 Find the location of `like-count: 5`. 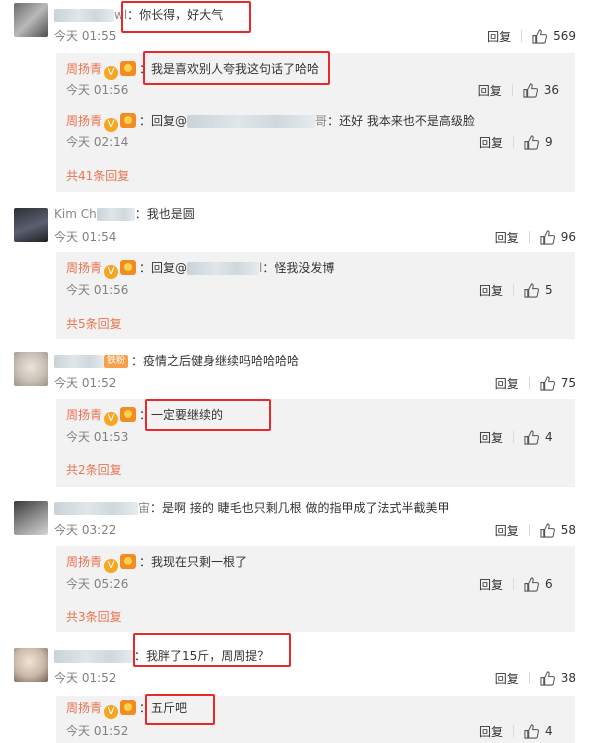

like-count: 5 is located at coordinates (549, 290).